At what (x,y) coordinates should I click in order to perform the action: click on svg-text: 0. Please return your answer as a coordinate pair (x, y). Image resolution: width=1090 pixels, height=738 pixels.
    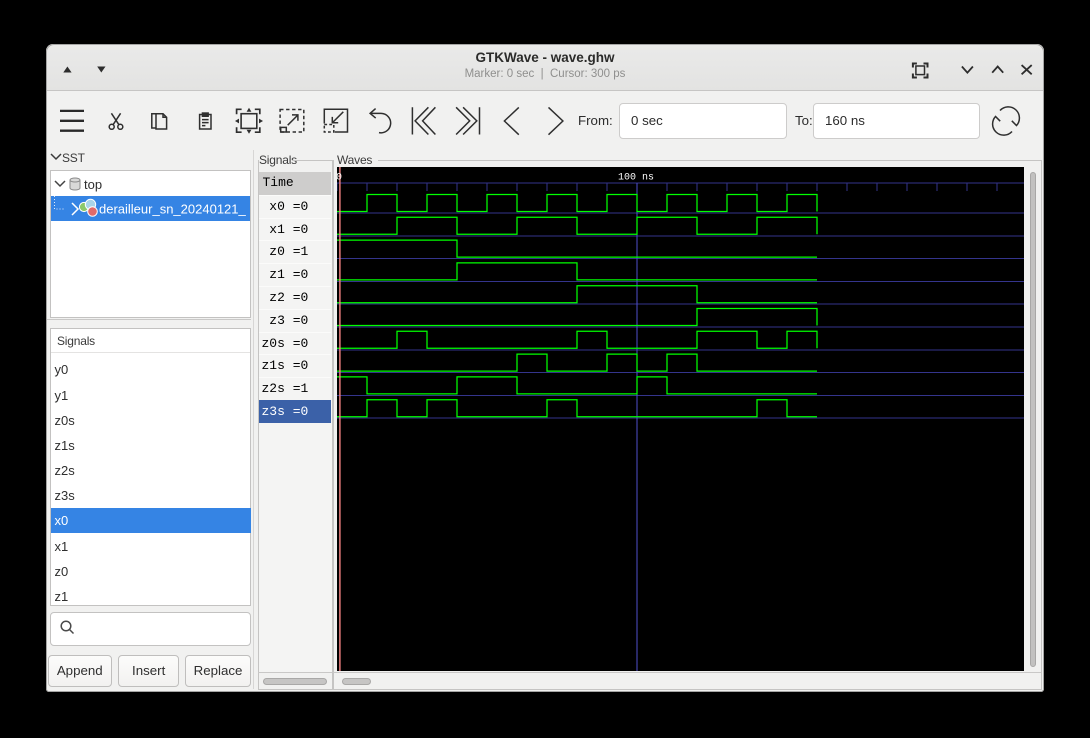
    Looking at the image, I should click on (339, 178).